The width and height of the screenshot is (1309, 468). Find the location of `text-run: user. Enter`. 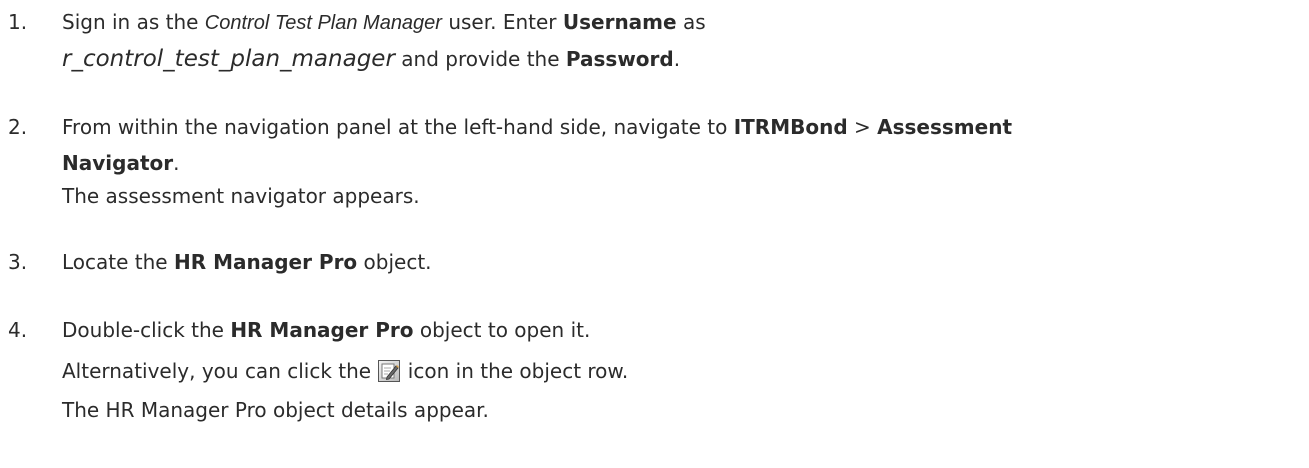

text-run: user. Enter is located at coordinates (502, 22).